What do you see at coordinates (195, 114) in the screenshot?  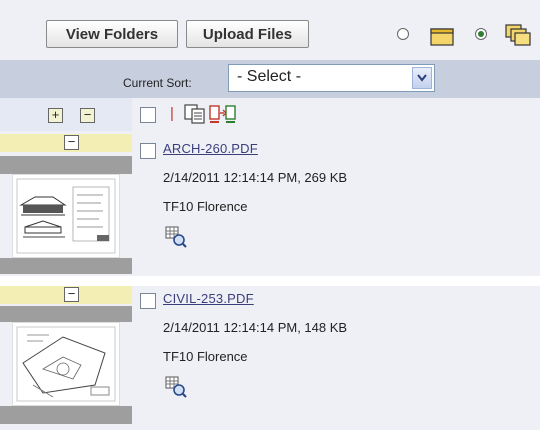 I see `copy-icon` at bounding box center [195, 114].